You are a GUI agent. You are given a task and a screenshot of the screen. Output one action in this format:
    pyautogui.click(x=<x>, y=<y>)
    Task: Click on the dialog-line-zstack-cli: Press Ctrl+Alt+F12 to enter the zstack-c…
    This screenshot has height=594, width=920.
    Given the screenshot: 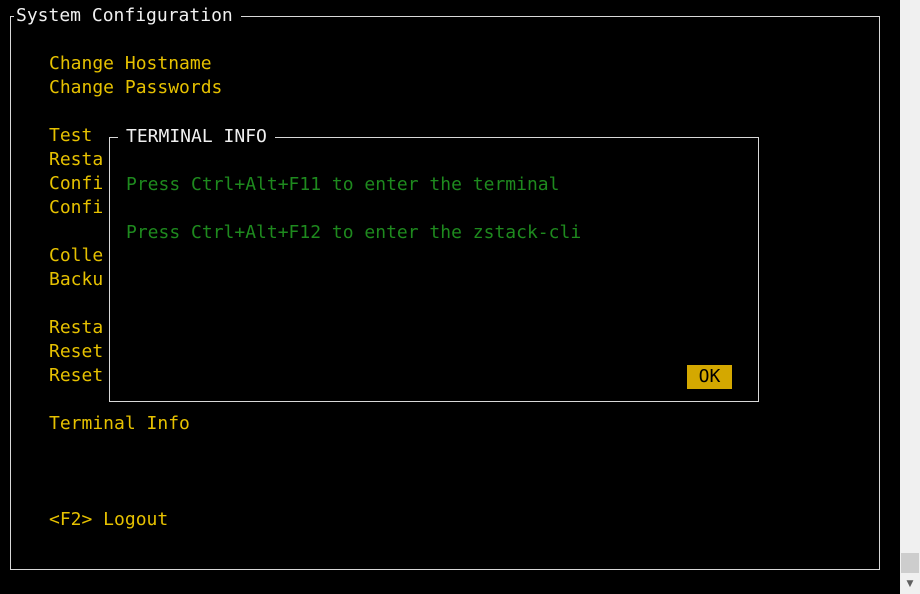 What is the action you would take?
    pyautogui.click(x=354, y=232)
    